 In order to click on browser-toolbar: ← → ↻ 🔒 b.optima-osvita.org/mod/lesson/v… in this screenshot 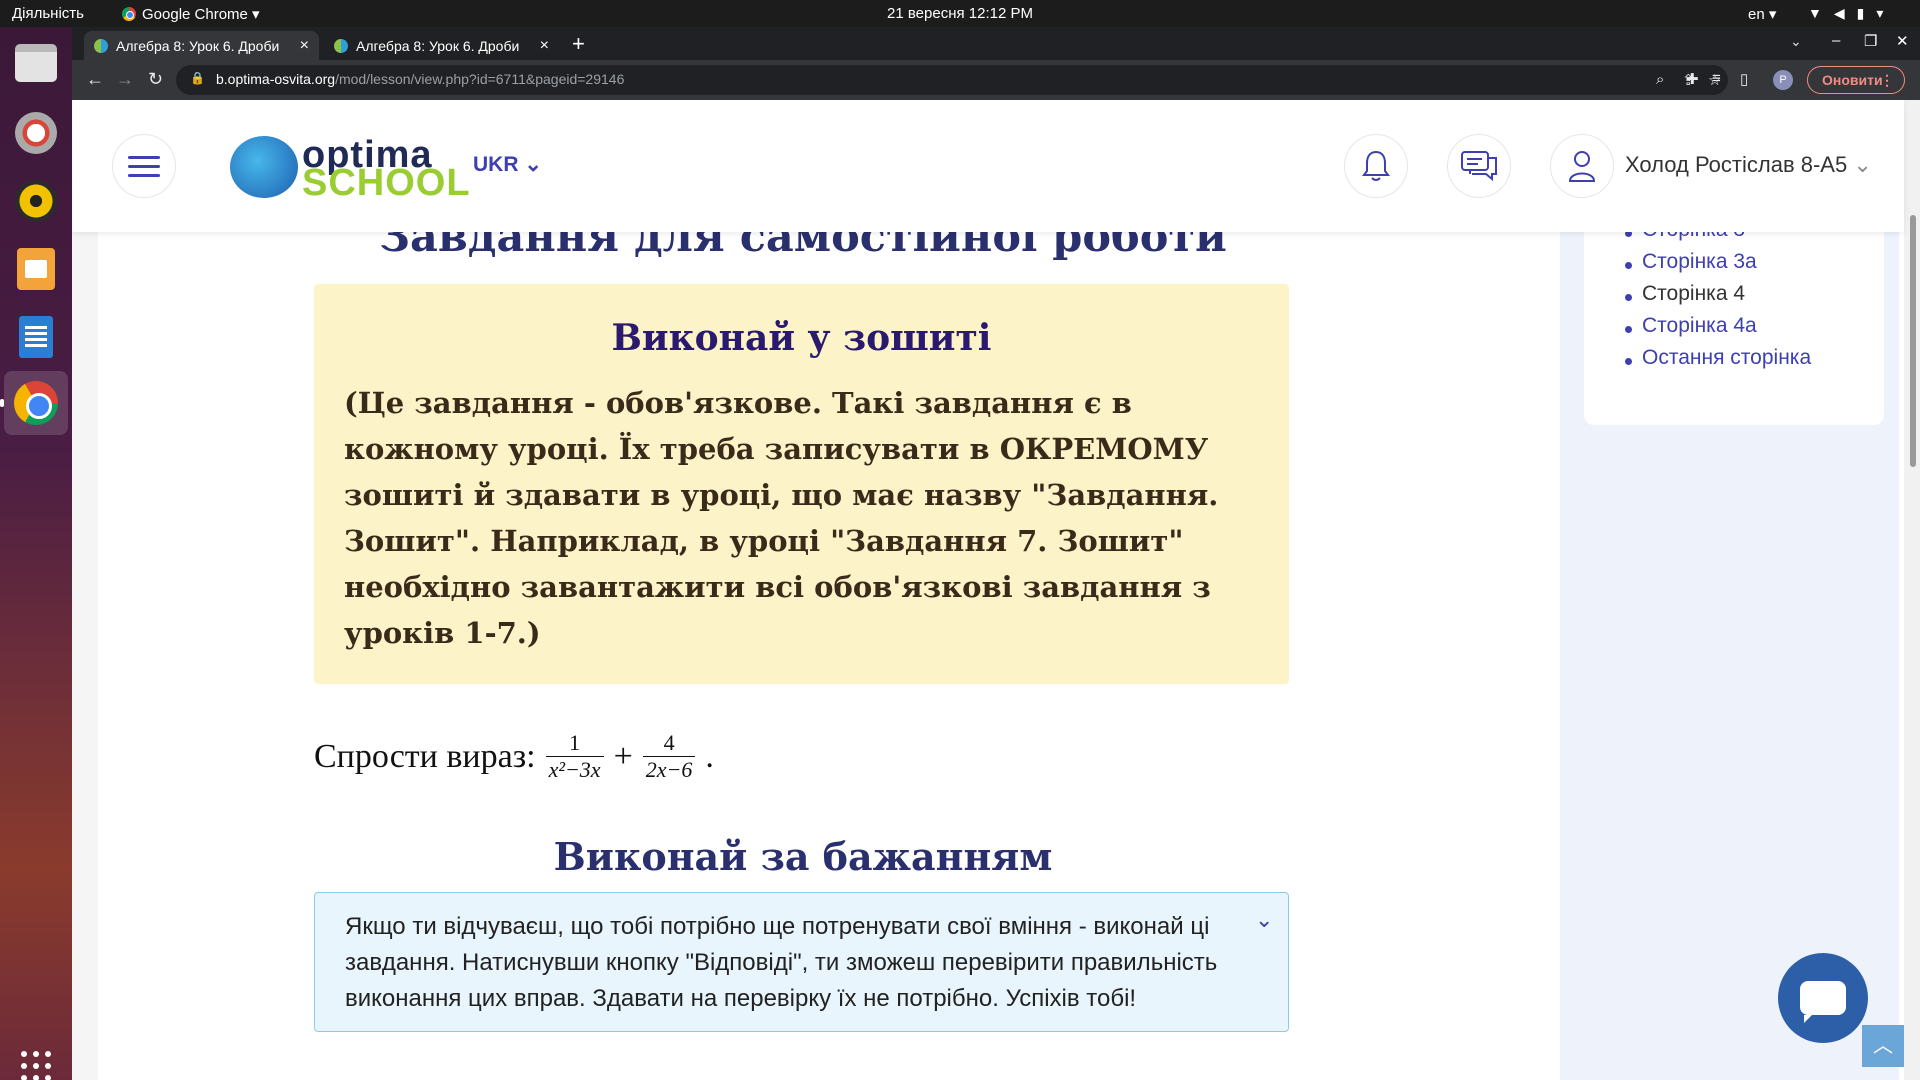, I will do `click(996, 80)`.